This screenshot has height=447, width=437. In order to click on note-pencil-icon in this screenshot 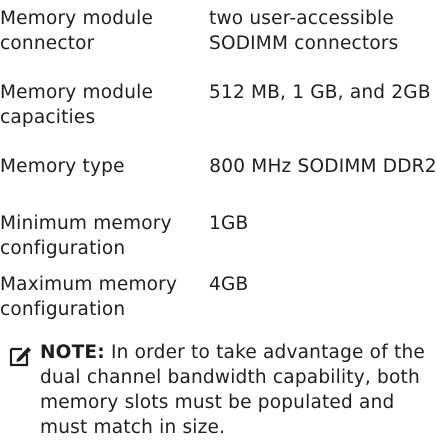, I will do `click(20, 356)`.